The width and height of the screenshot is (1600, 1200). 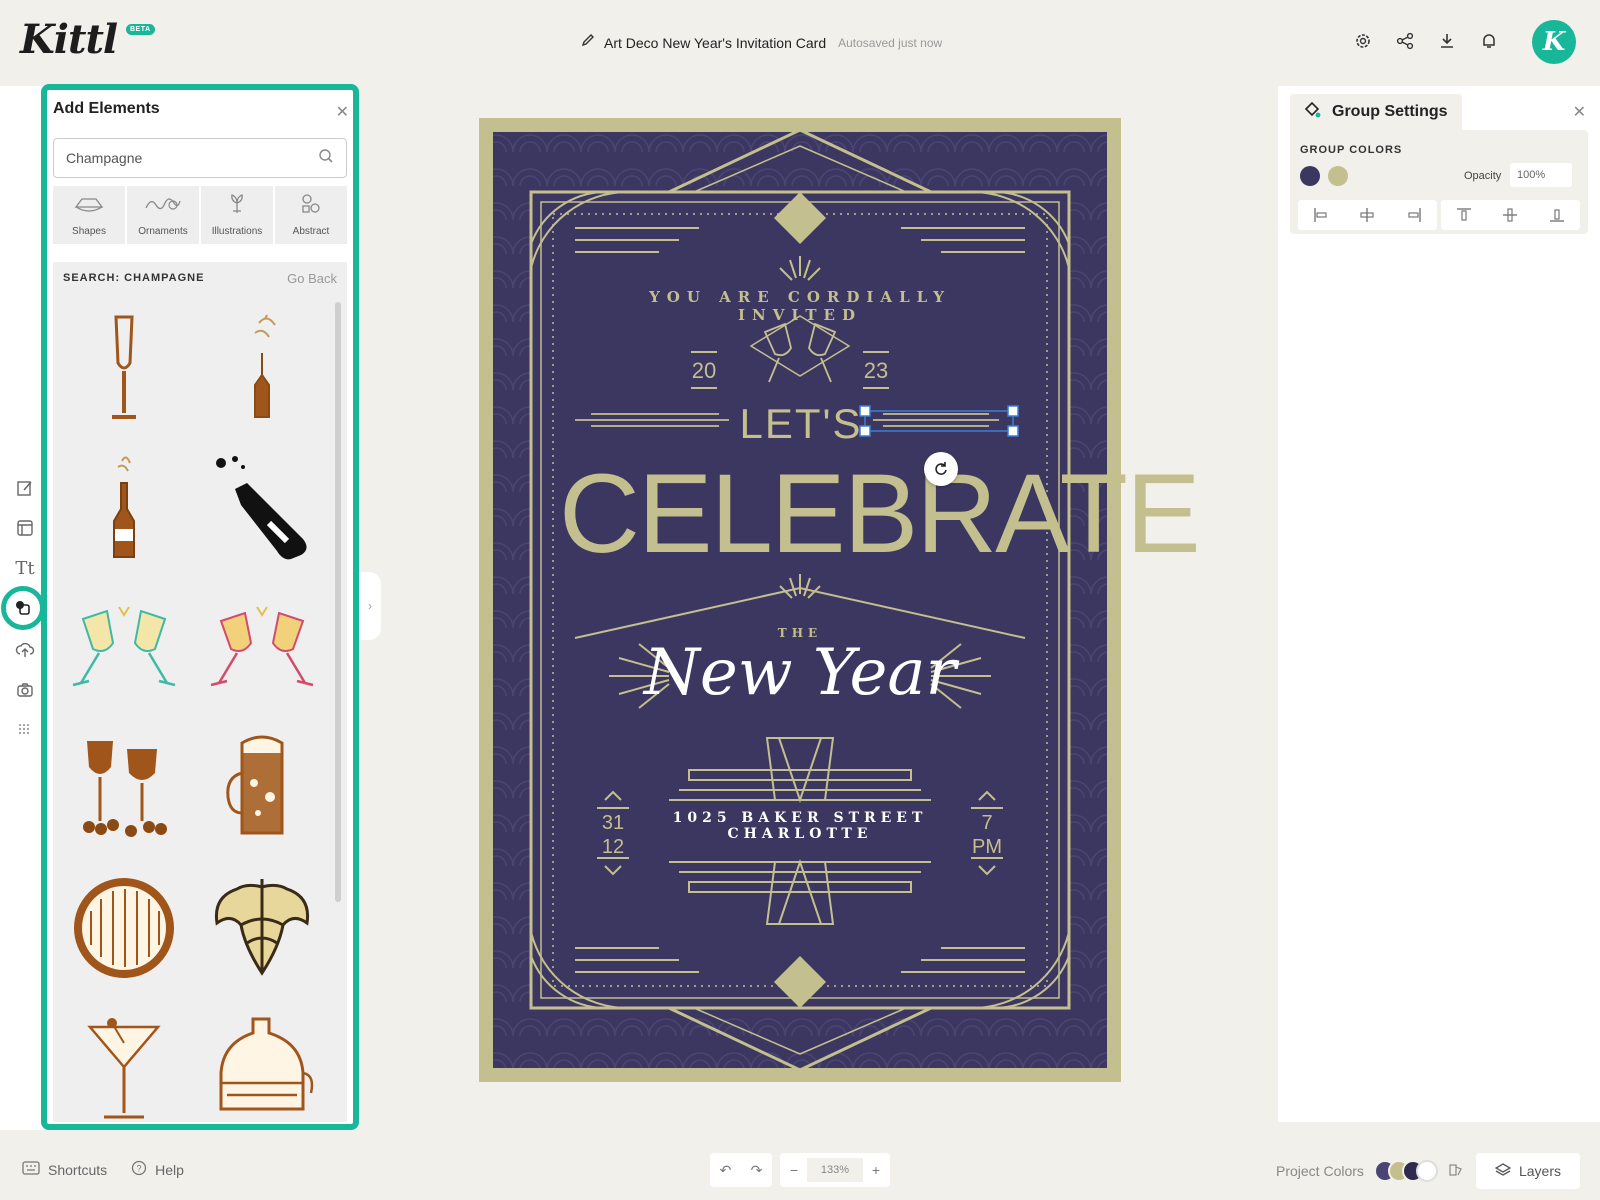 I want to click on search-box, so click(x=200, y=158).